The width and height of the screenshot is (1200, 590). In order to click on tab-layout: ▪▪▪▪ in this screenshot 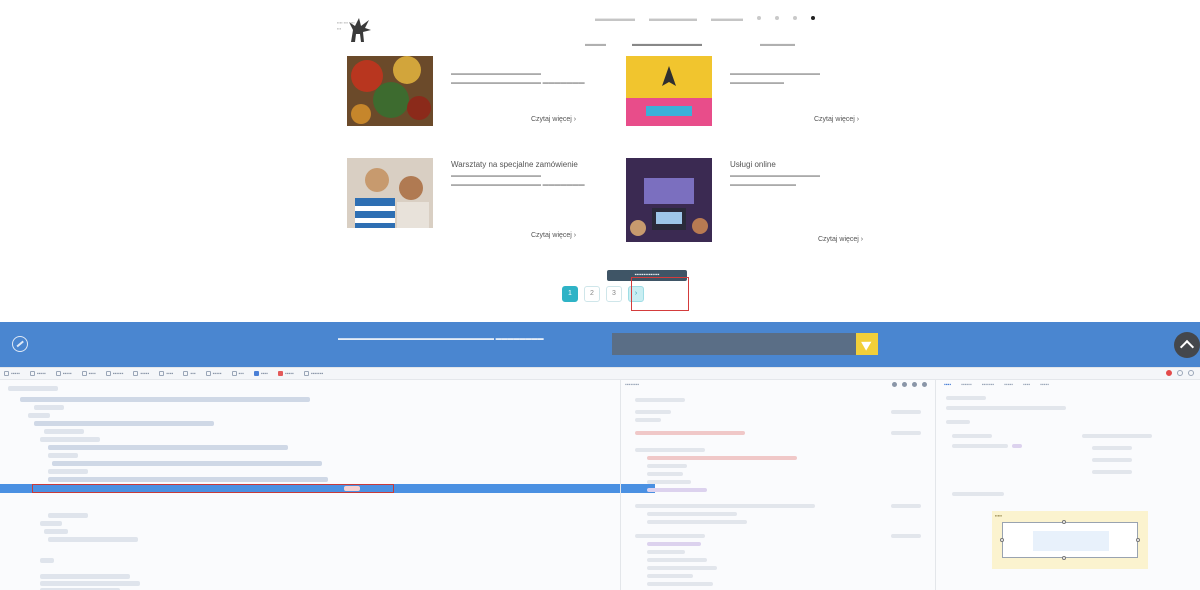, I will do `click(947, 385)`.